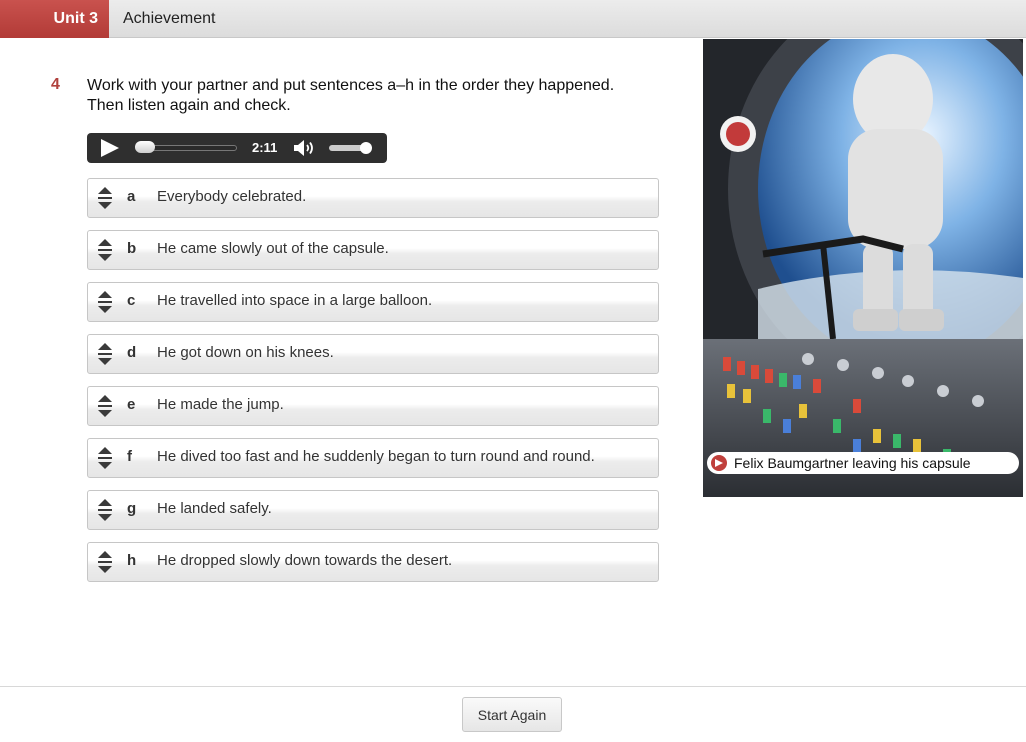 The width and height of the screenshot is (1026, 742). What do you see at coordinates (852, 463) in the screenshot?
I see `caption-text: Felix Baumgartner leaving his capsule` at bounding box center [852, 463].